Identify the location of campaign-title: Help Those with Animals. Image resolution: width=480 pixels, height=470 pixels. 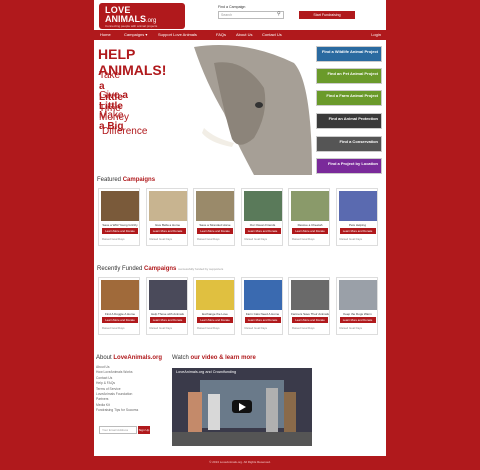
(168, 314).